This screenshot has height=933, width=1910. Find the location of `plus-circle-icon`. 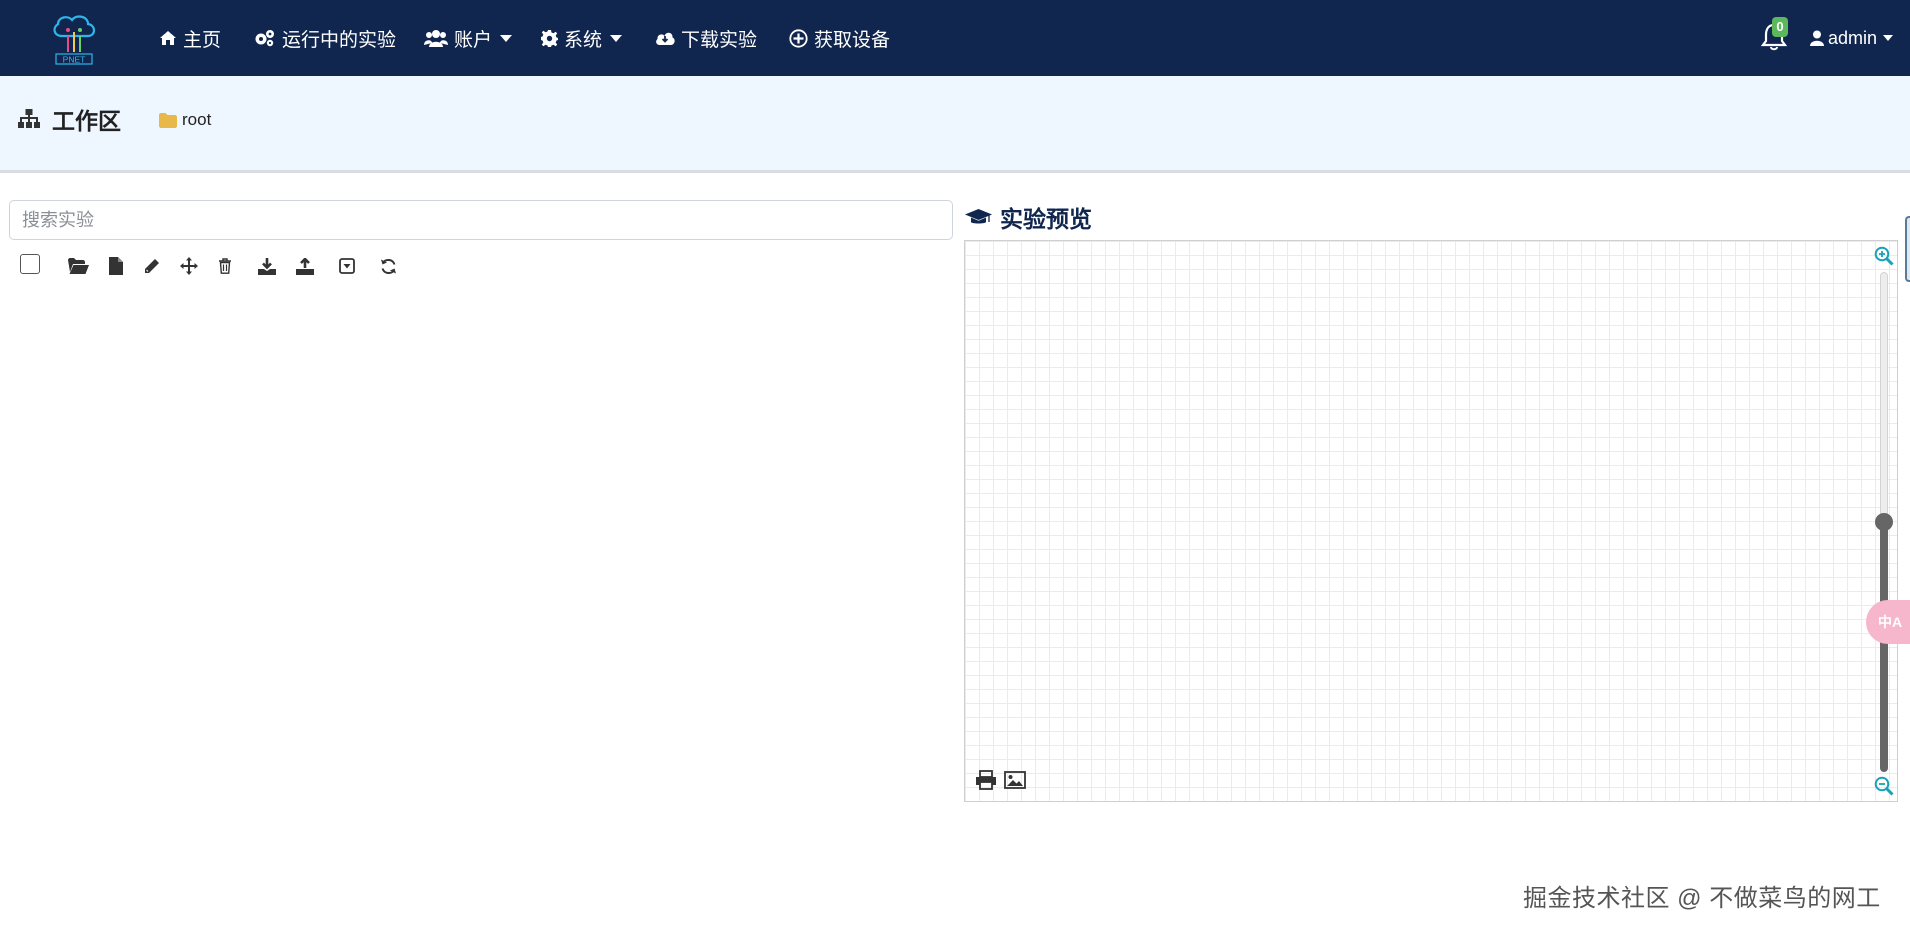

plus-circle-icon is located at coordinates (798, 38).